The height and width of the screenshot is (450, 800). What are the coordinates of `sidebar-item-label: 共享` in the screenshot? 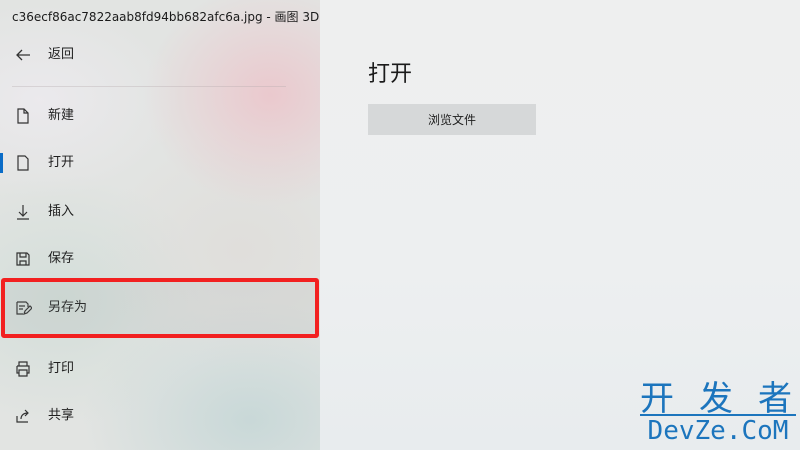 It's located at (61, 415).